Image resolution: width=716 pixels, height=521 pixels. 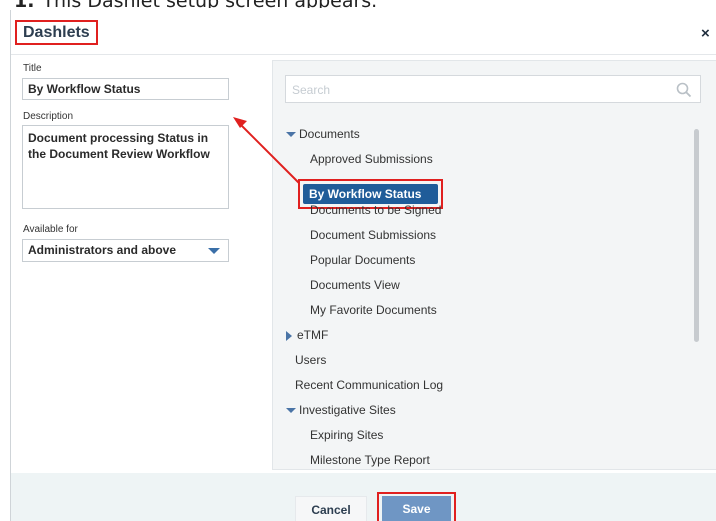 I want to click on tree-item: My Favorite Documents, so click(x=373, y=310).